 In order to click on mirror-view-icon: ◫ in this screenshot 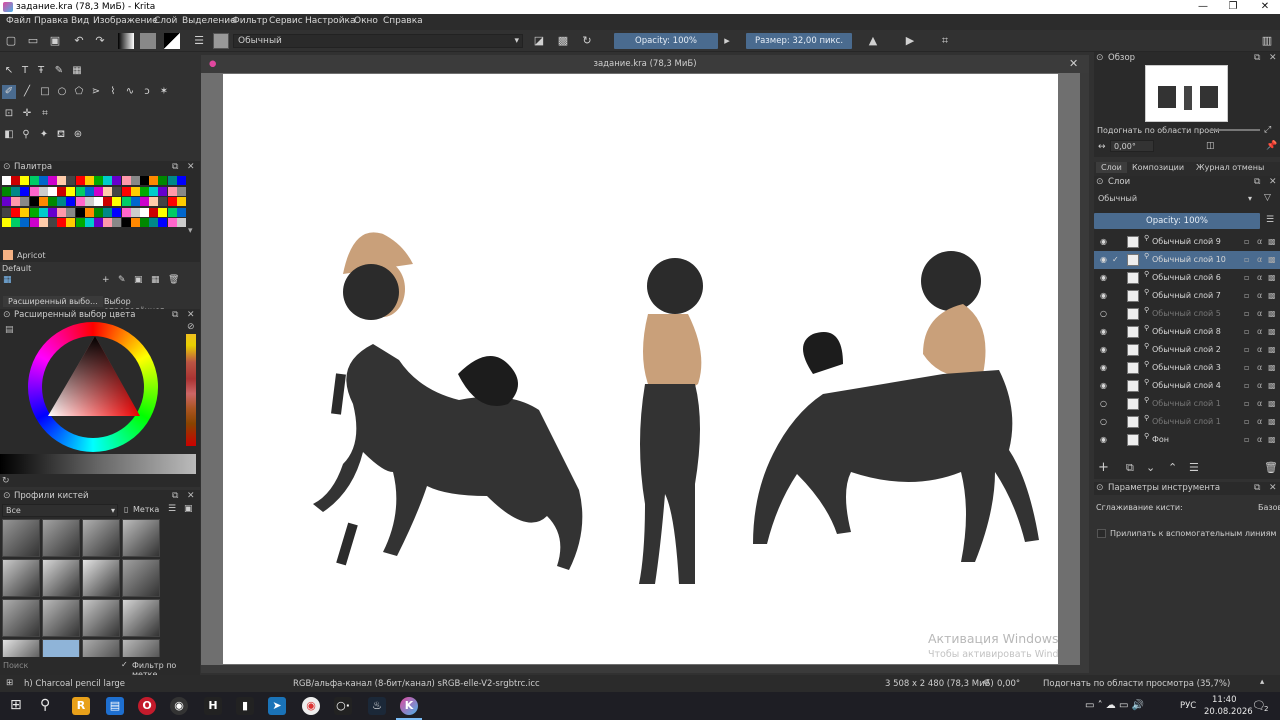, I will do `click(1210, 146)`.